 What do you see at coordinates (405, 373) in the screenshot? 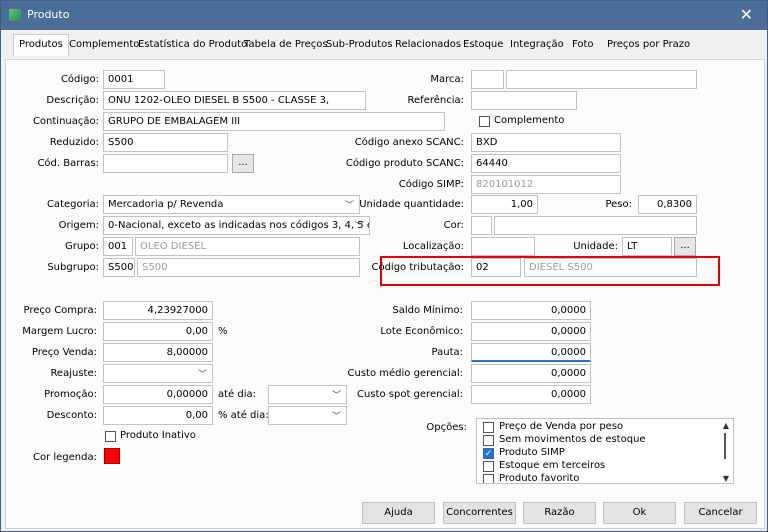
I see `custo-medio-label: Custo médio gerencial:` at bounding box center [405, 373].